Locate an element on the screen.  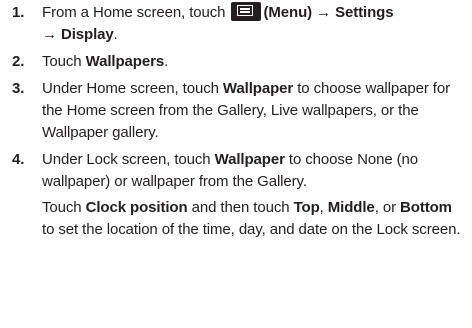
wallpapers-label: Wallpapers is located at coordinates (125, 61).